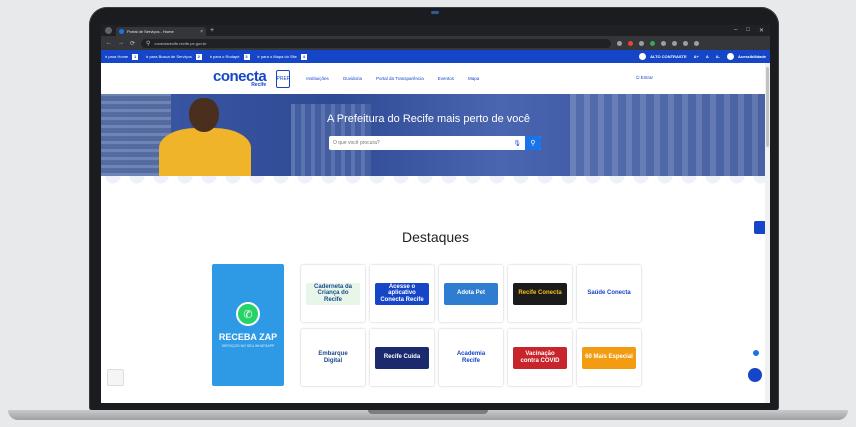 The height and width of the screenshot is (427, 856). I want to click on search-input, so click(419, 143).